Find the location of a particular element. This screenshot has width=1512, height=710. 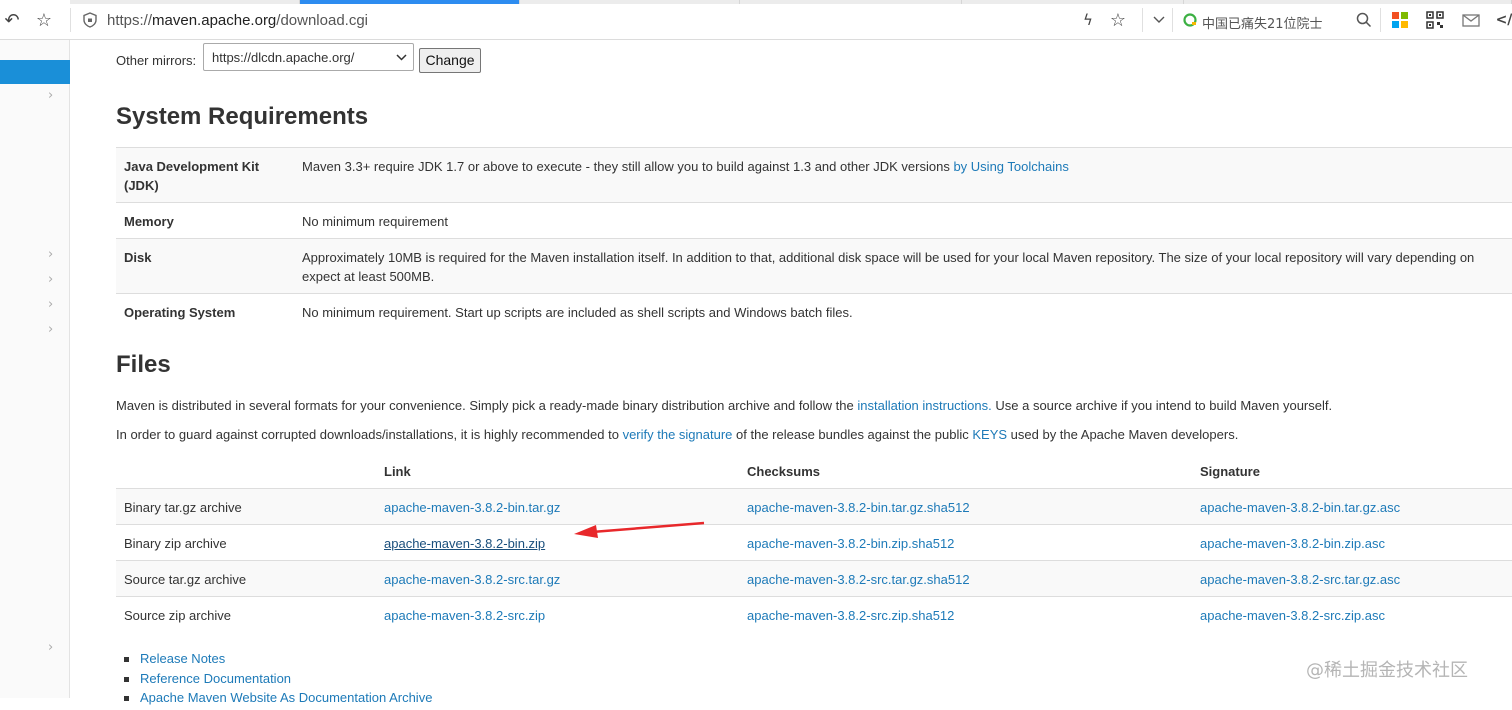

archive-label: Source zip archive is located at coordinates (177, 615).